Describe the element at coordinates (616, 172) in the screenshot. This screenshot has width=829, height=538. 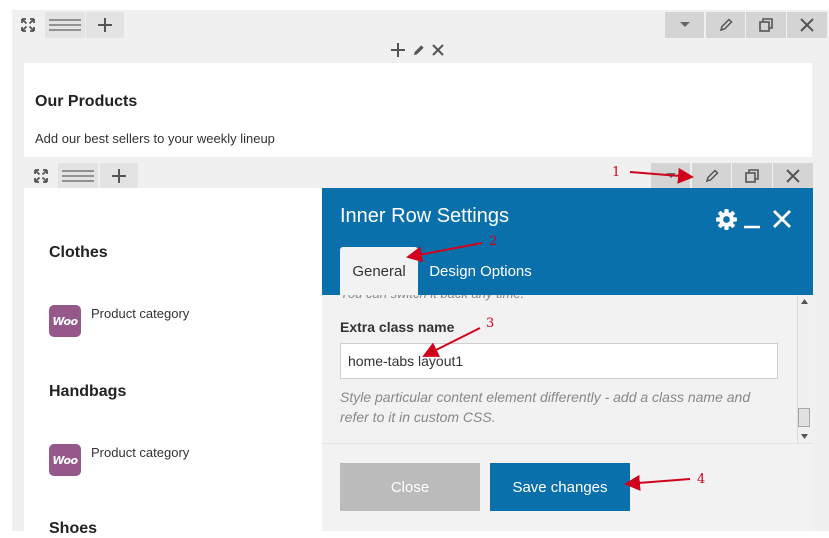
I see `annotation-number-1: 1` at that location.